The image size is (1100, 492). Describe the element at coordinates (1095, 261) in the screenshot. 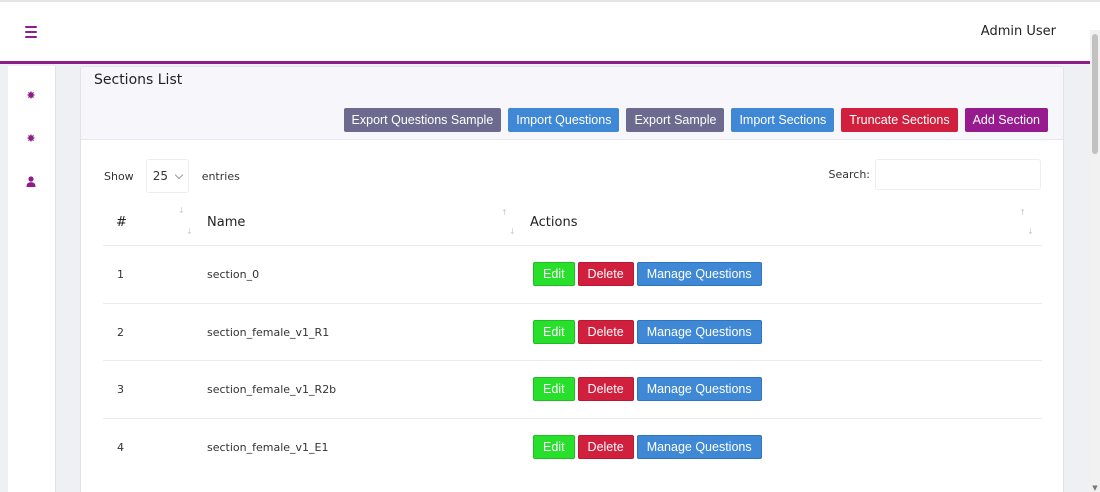

I see `page-scrollbar: ▼` at that location.